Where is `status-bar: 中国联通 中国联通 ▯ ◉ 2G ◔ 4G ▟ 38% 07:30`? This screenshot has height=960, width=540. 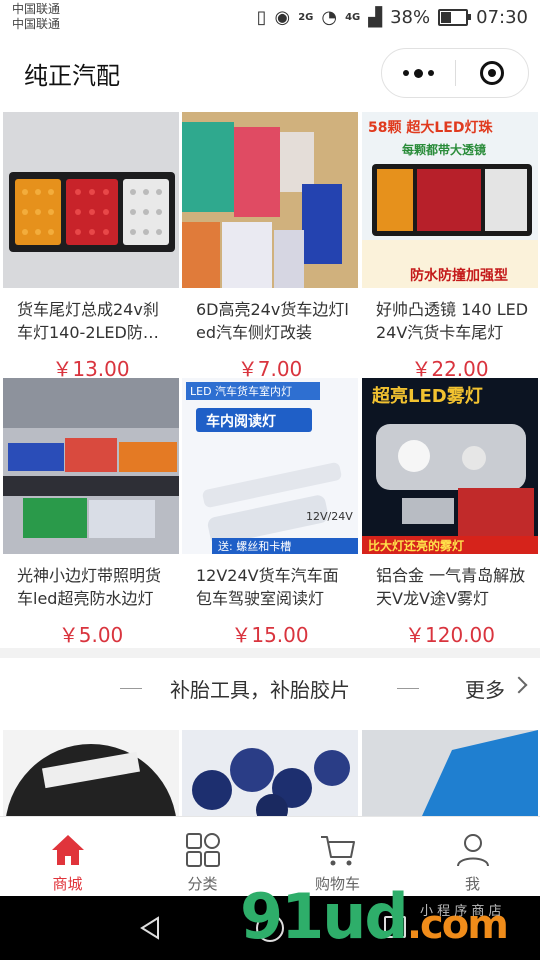
status-bar: 中国联通 中国联通 ▯ ◉ 2G ◔ 4G ▟ 38% 07:30 is located at coordinates (270, 18).